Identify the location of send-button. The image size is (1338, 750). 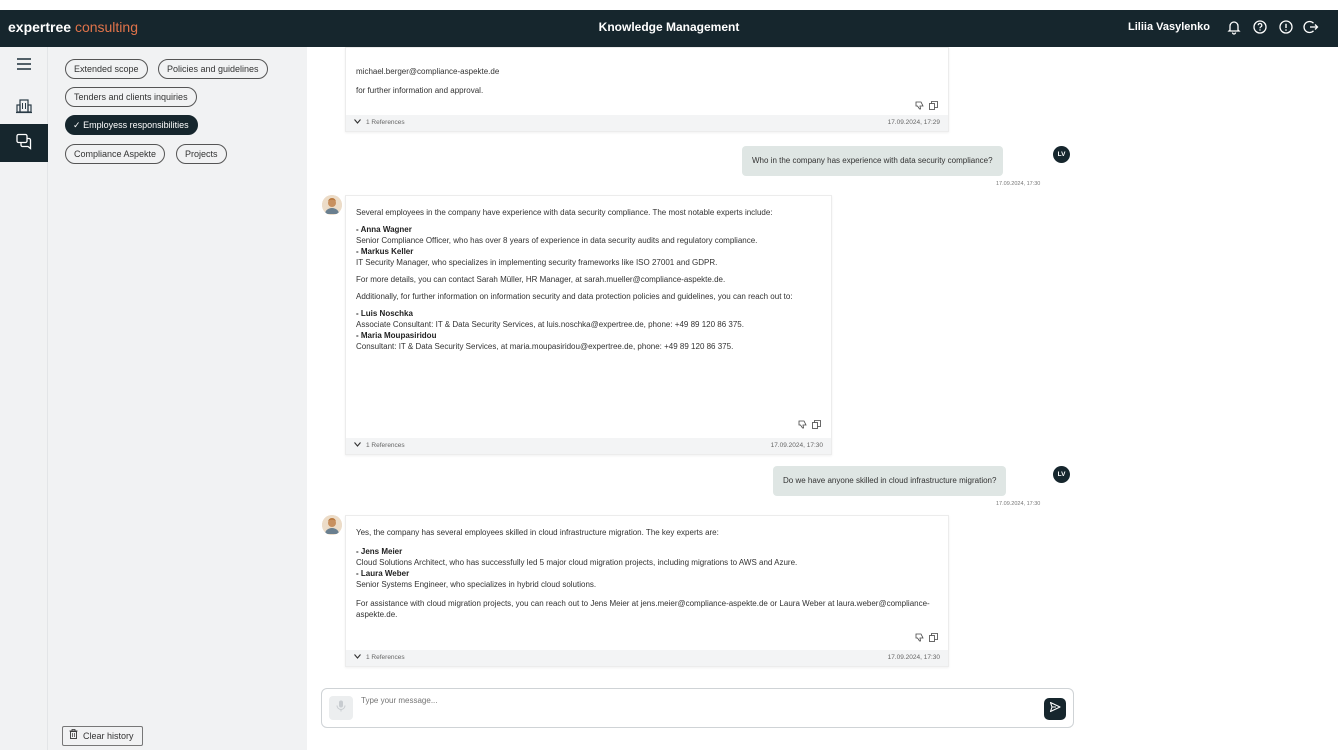
(1055, 709).